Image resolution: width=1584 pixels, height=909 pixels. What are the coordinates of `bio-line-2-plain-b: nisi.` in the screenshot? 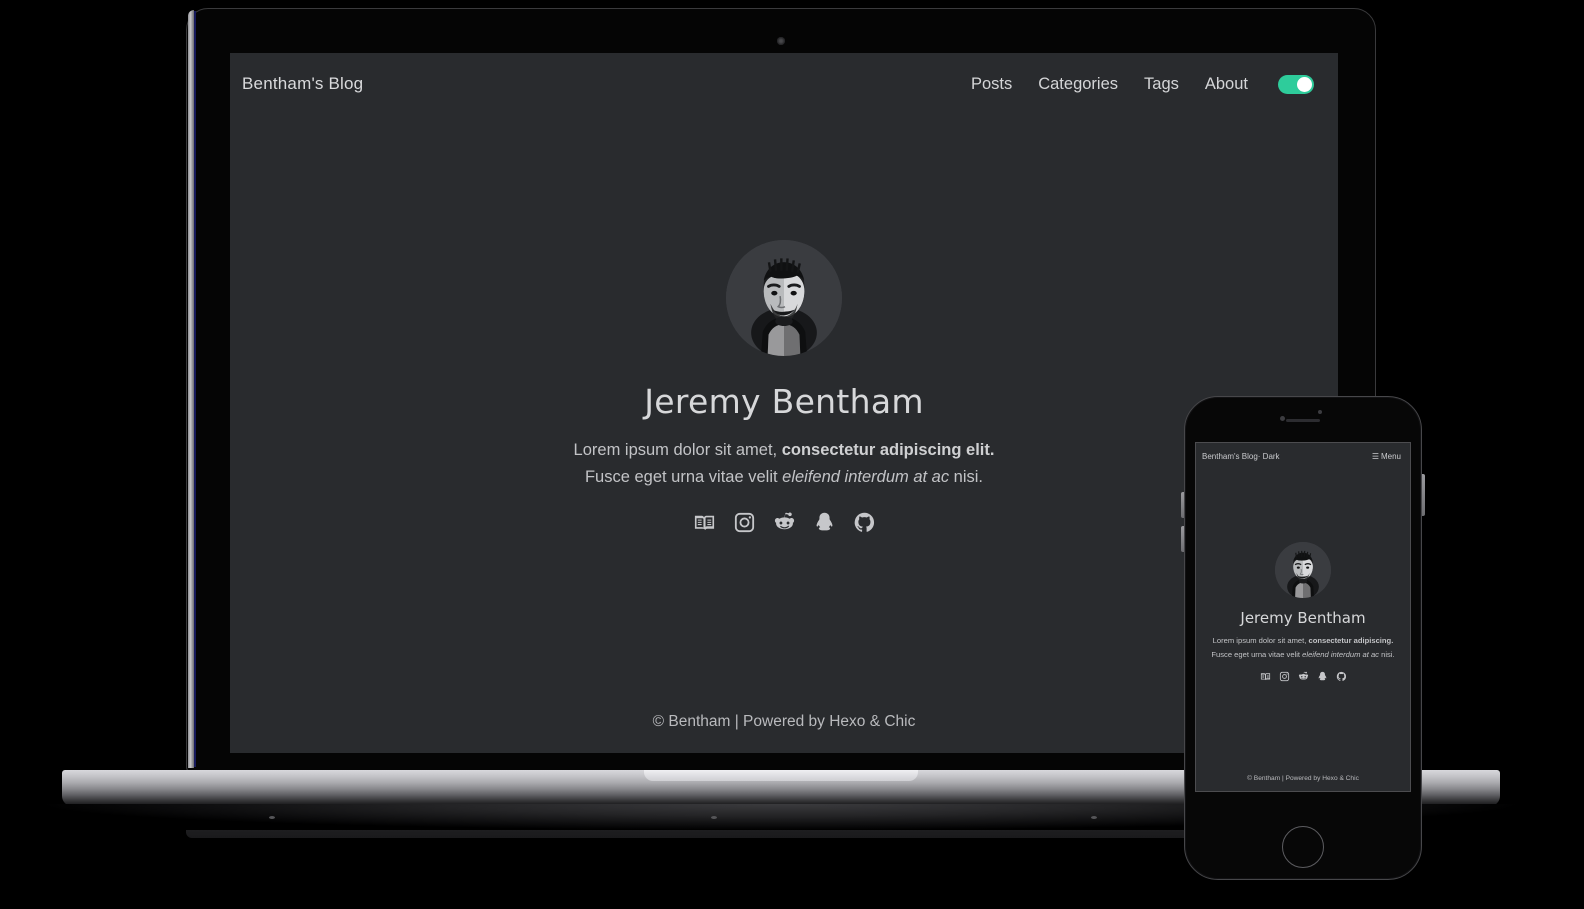 It's located at (966, 477).